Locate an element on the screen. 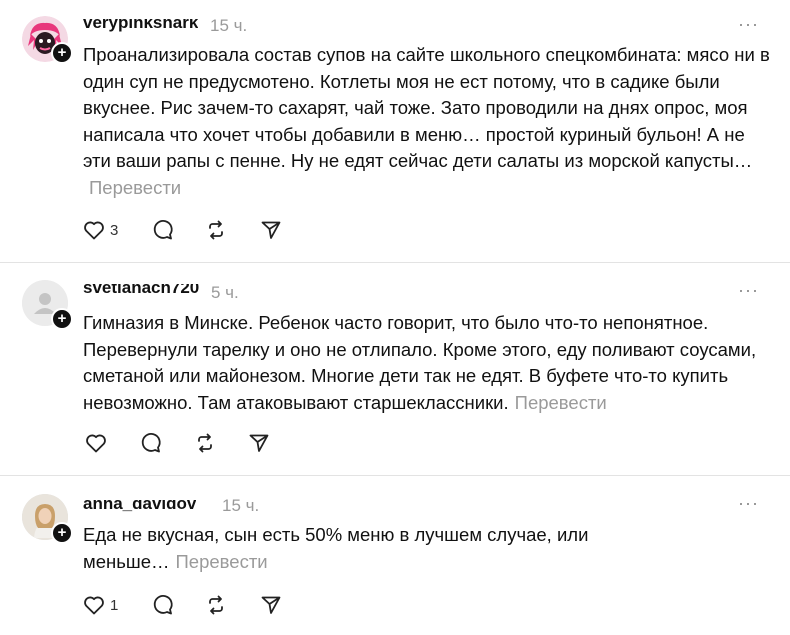 Image resolution: width=790 pixels, height=635 pixels. like-button: 3 is located at coordinates (100, 230).